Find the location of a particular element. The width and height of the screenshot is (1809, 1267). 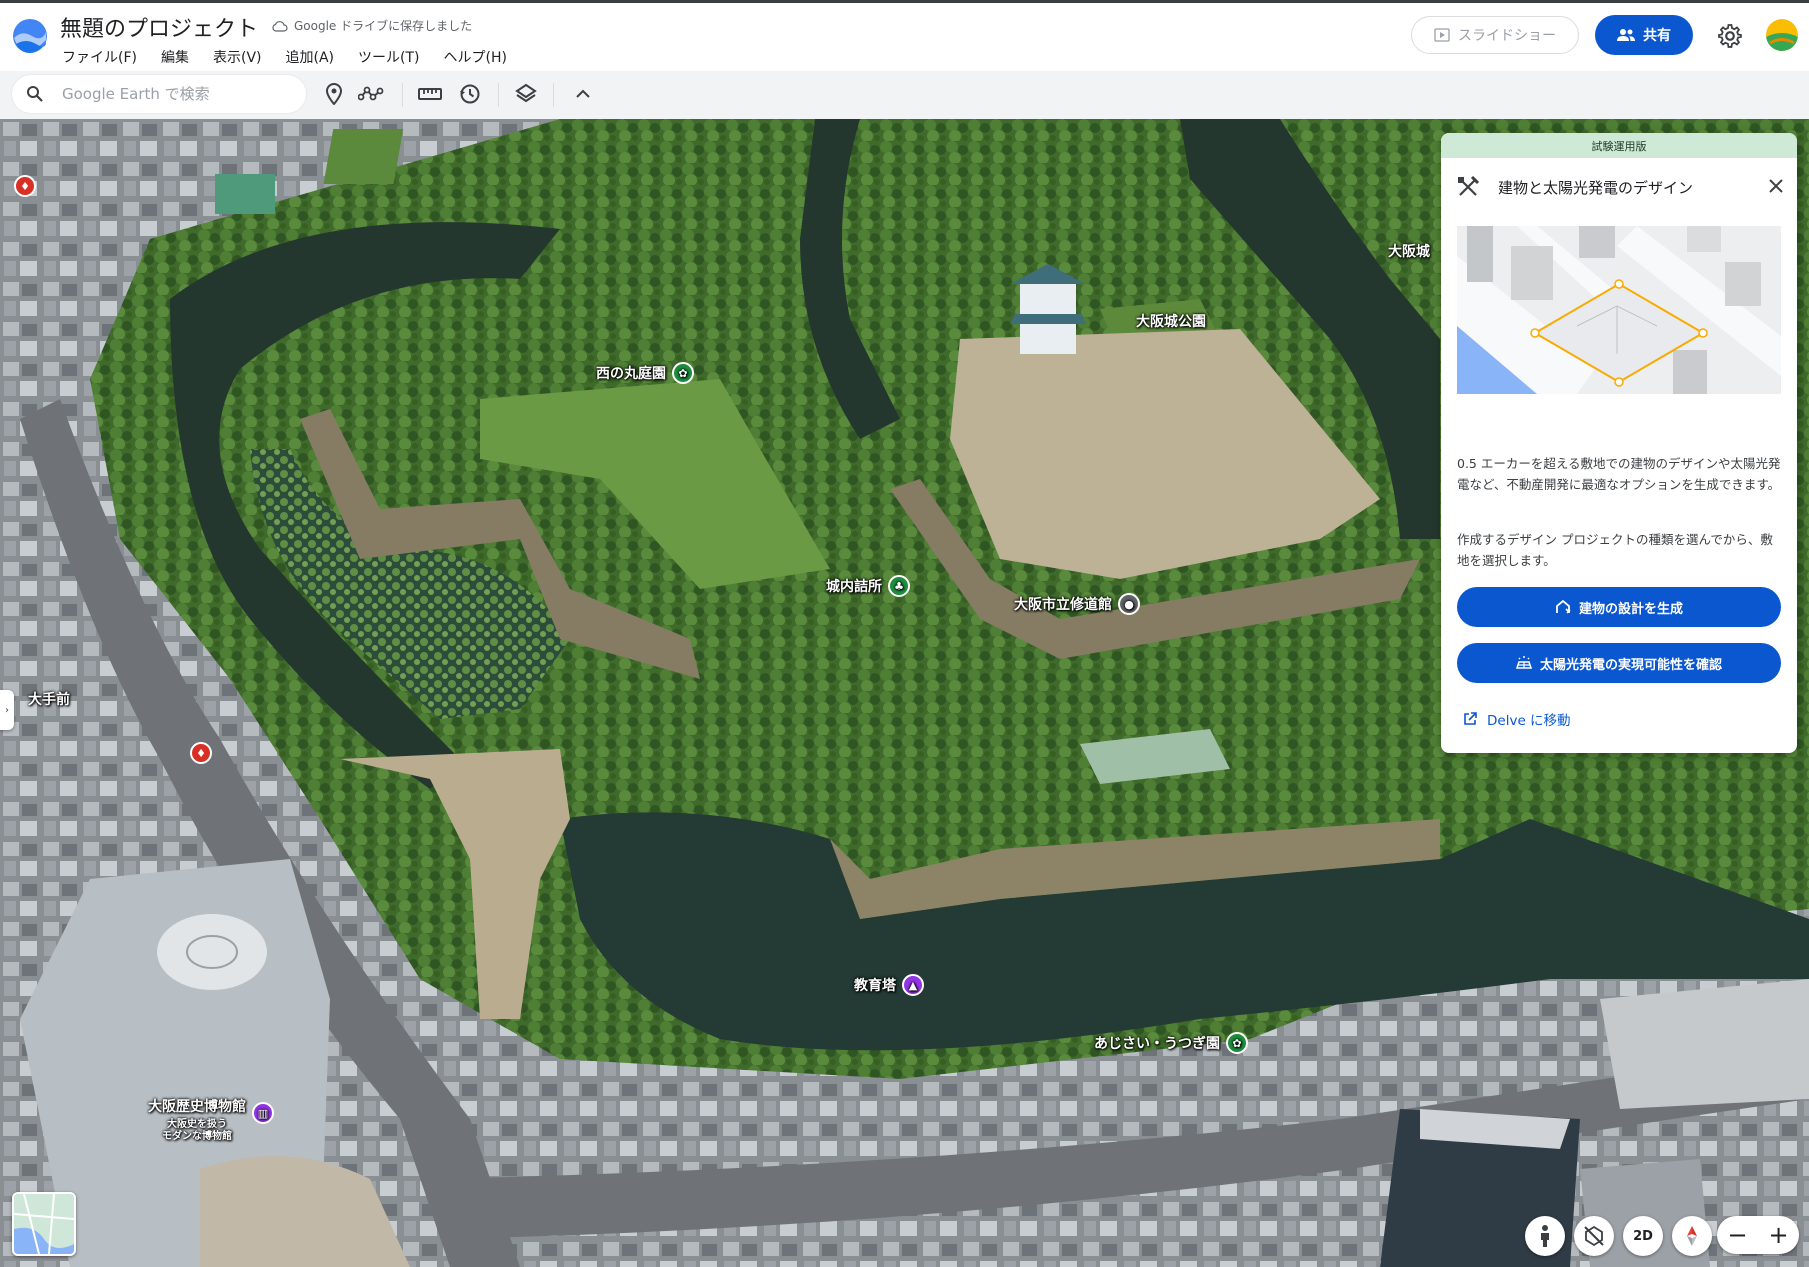

slideshow-icon is located at coordinates (1442, 35).